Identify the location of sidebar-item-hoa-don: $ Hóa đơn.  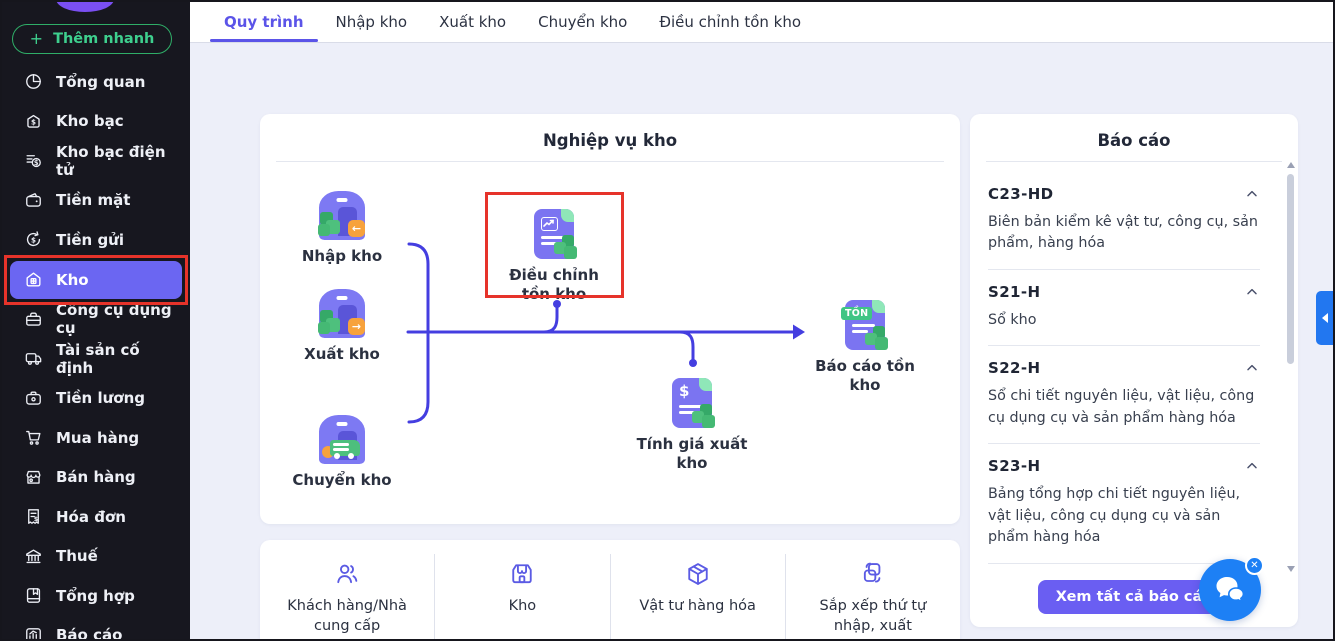
(96, 517).